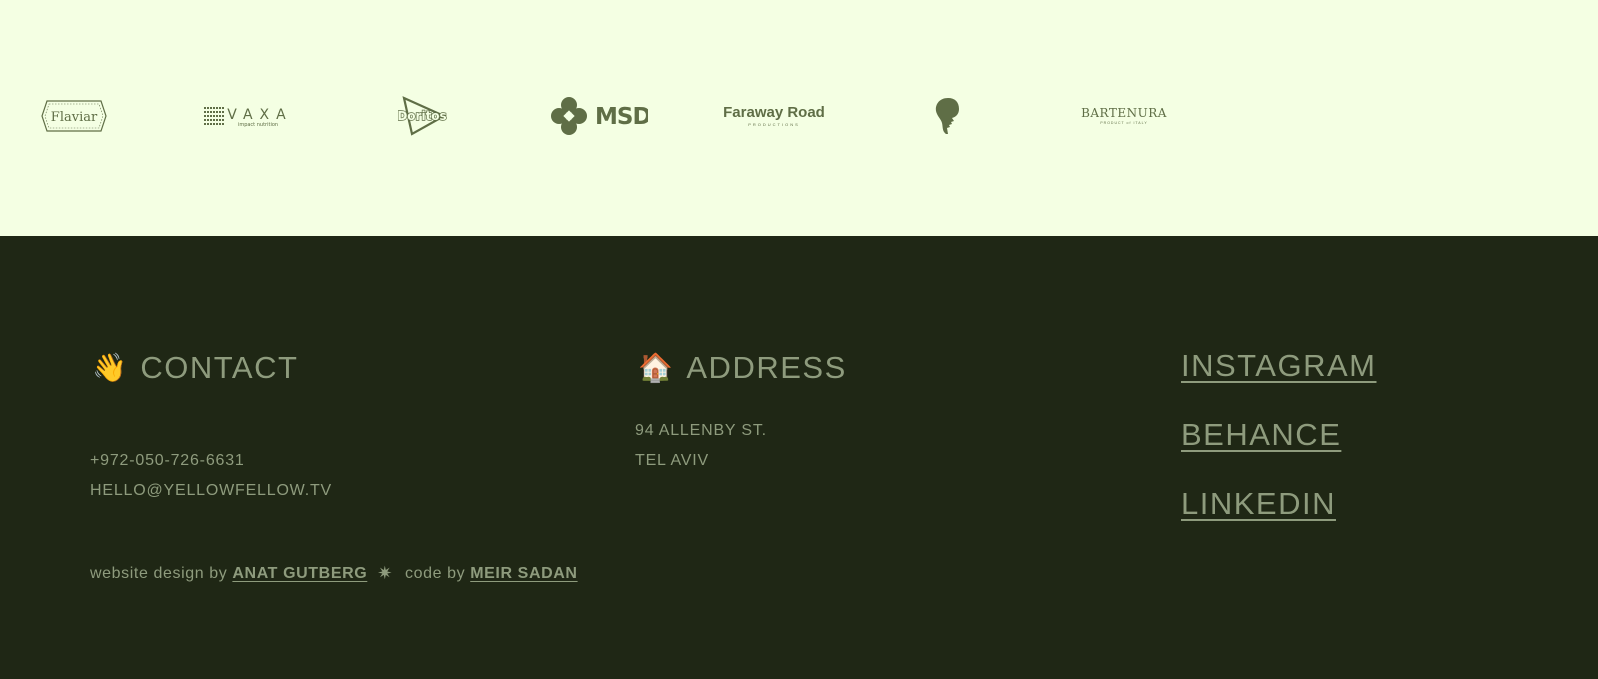 The image size is (1598, 679). What do you see at coordinates (385, 573) in the screenshot?
I see `sparkle-icon: ✷` at bounding box center [385, 573].